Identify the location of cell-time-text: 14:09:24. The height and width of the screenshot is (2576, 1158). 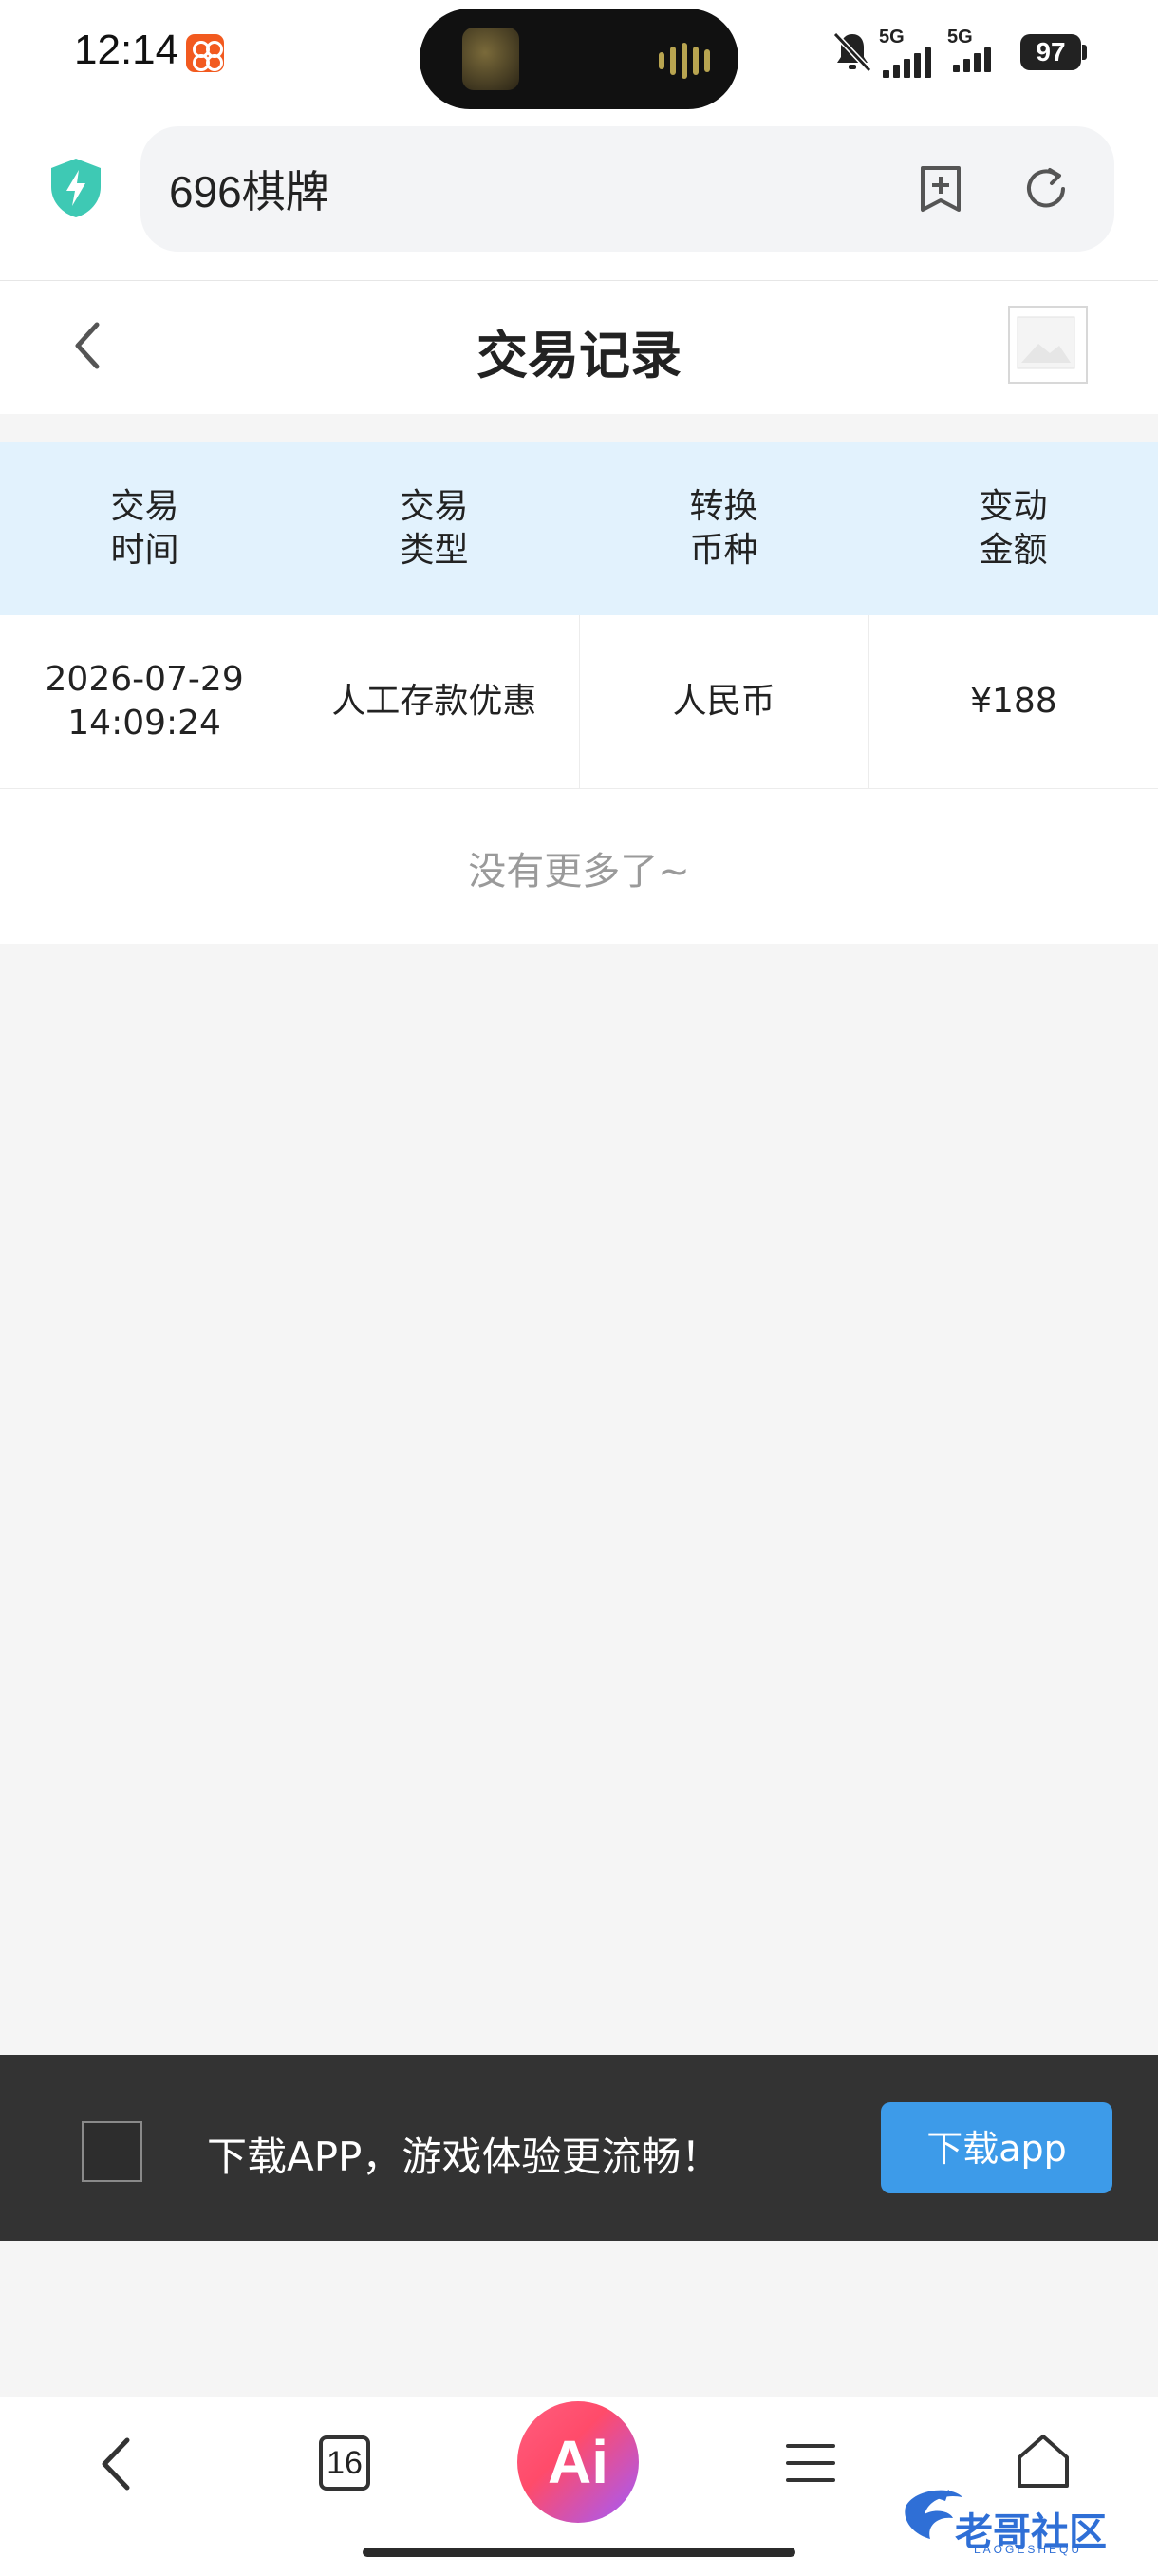
(144, 723).